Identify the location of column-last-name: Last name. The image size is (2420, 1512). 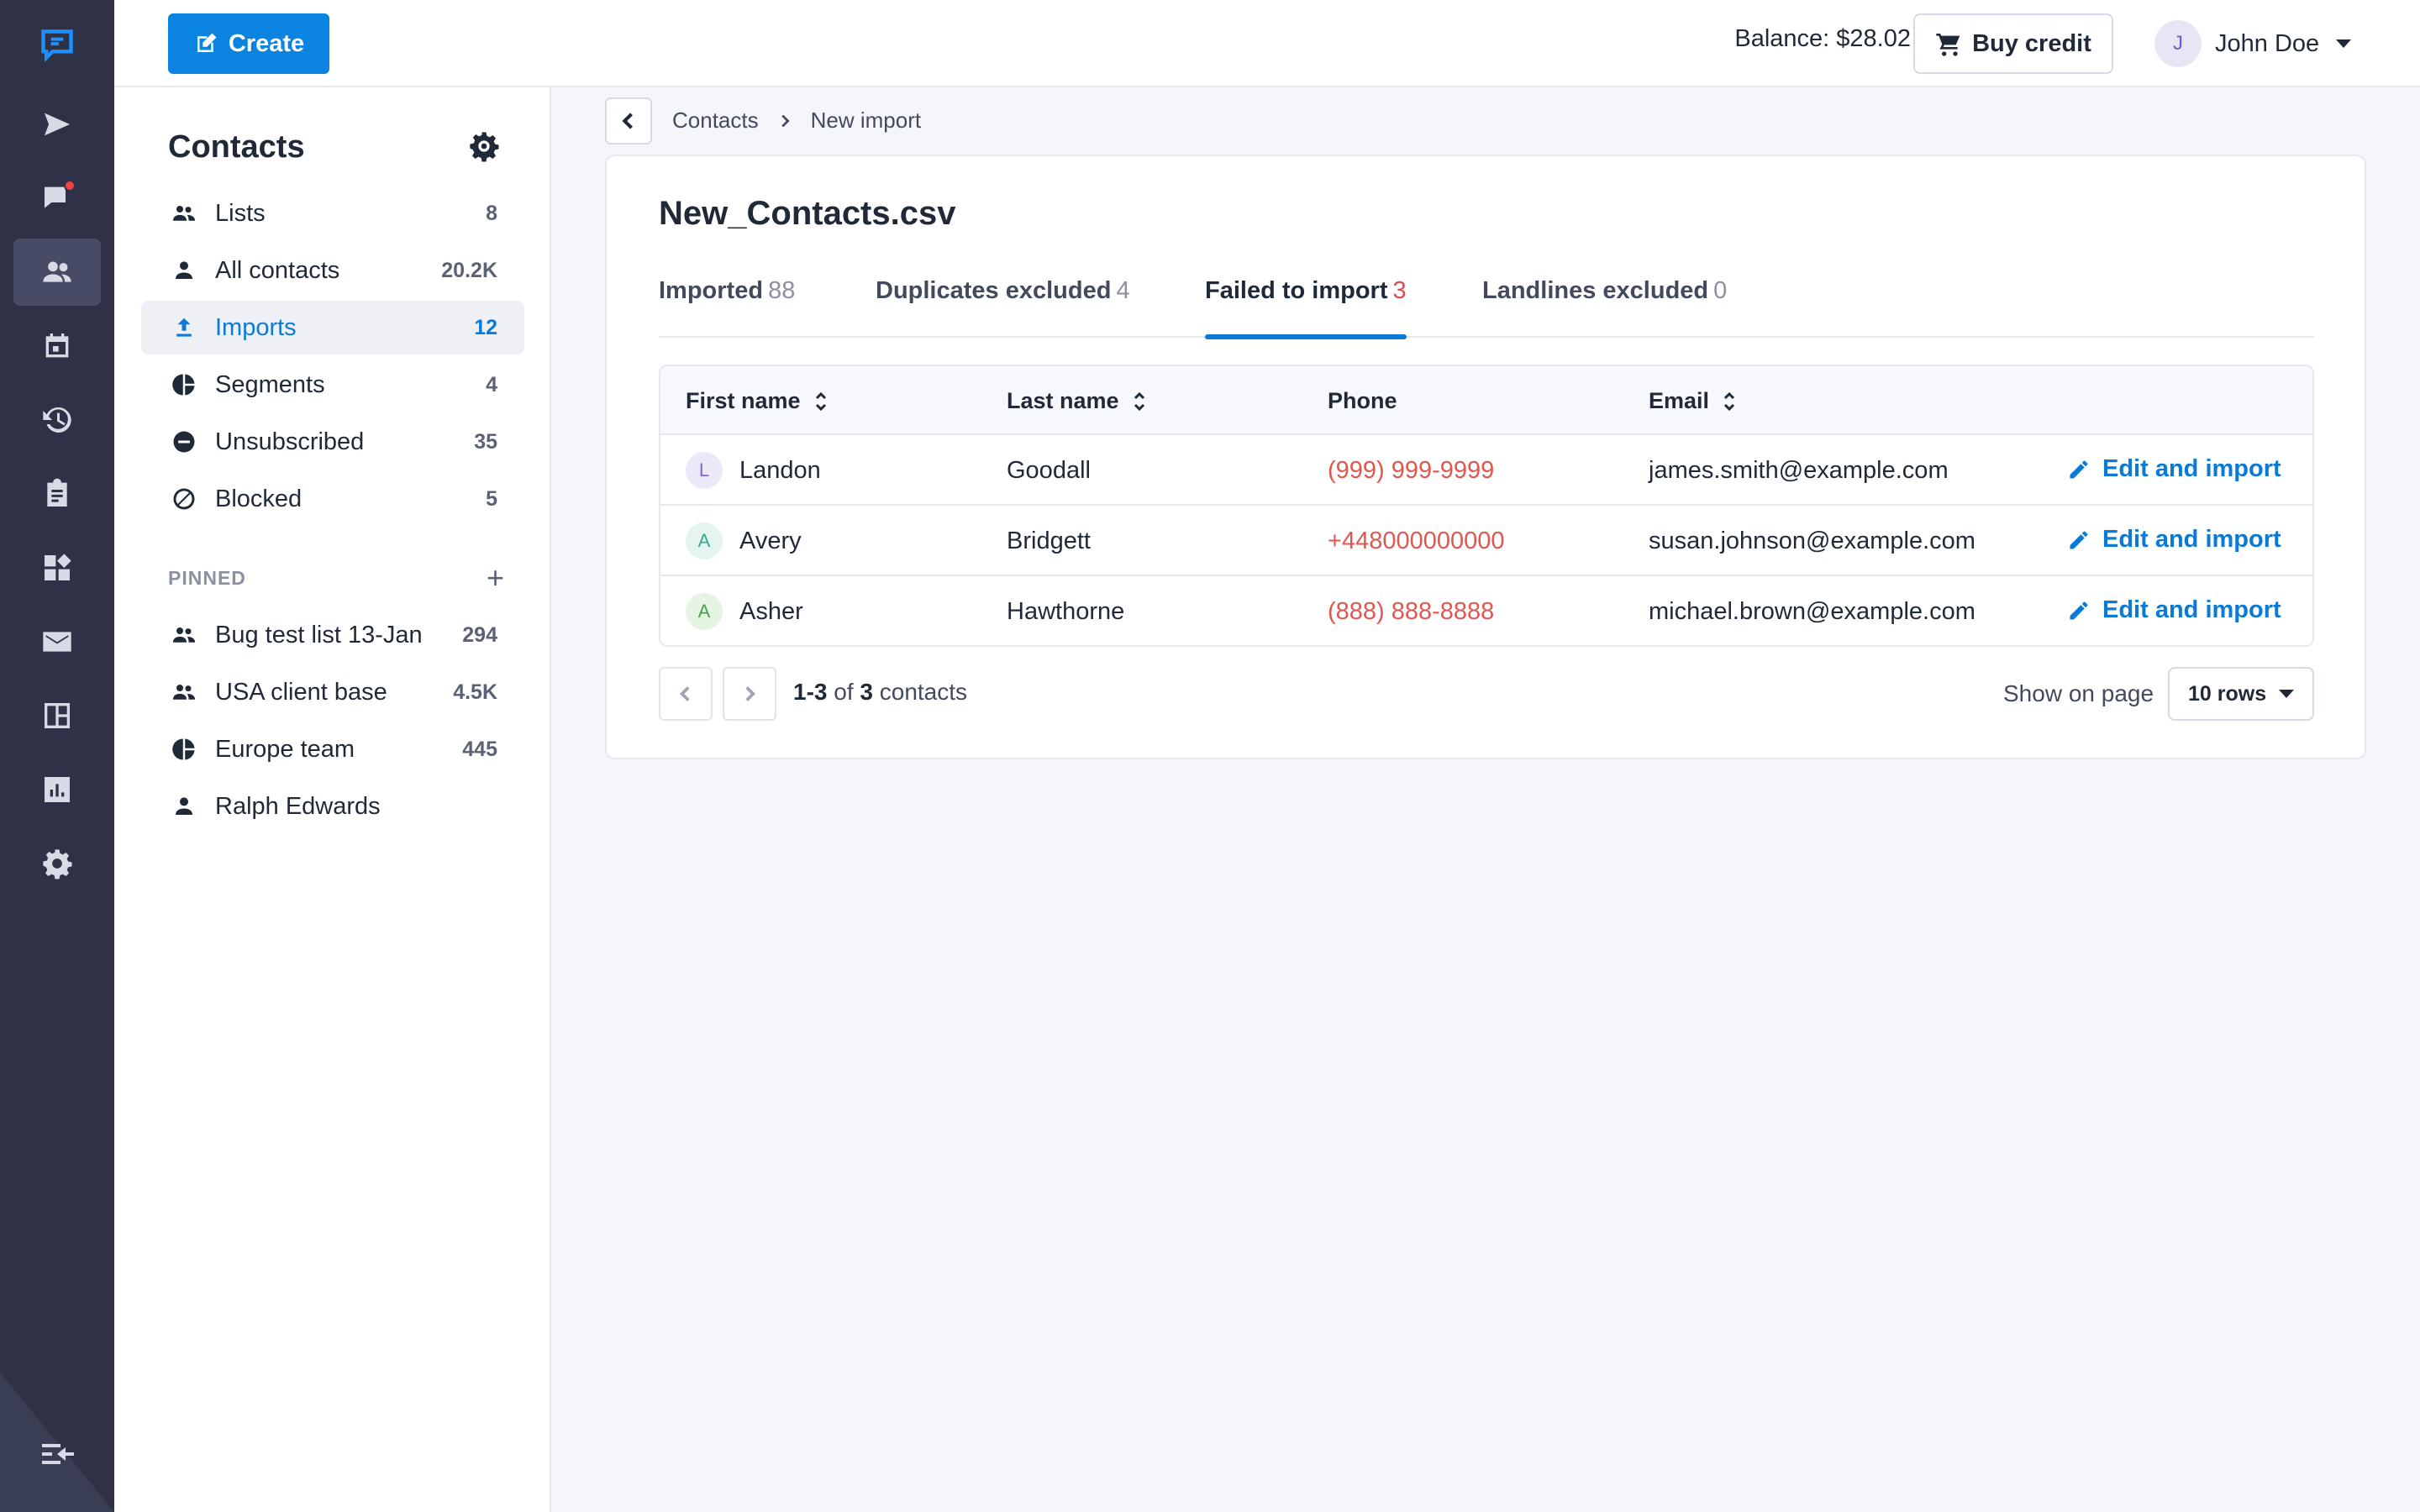
(1077, 401).